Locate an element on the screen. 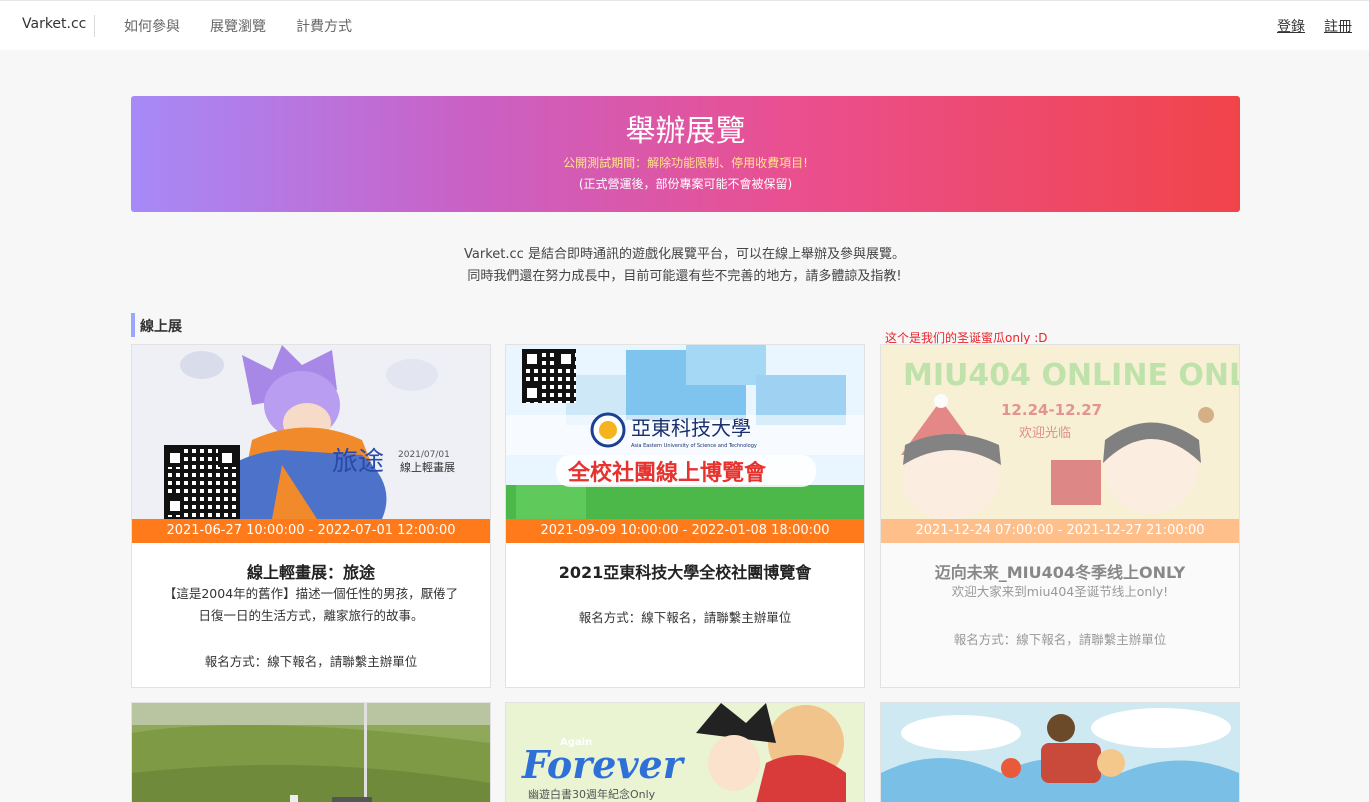  nav-divider is located at coordinates (94, 26).